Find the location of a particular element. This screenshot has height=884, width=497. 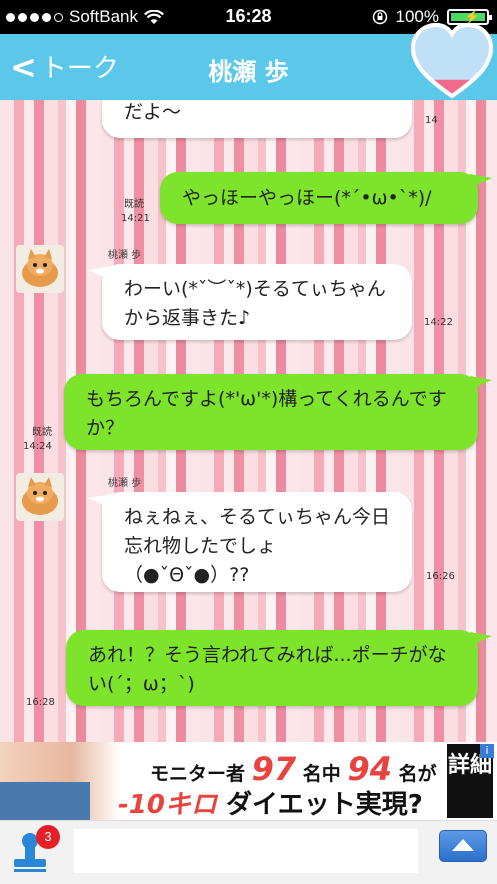

message-text: わーい(*ˇ︶ˇ*)そるてぃちゃんから返事きた♪ is located at coordinates (255, 303).